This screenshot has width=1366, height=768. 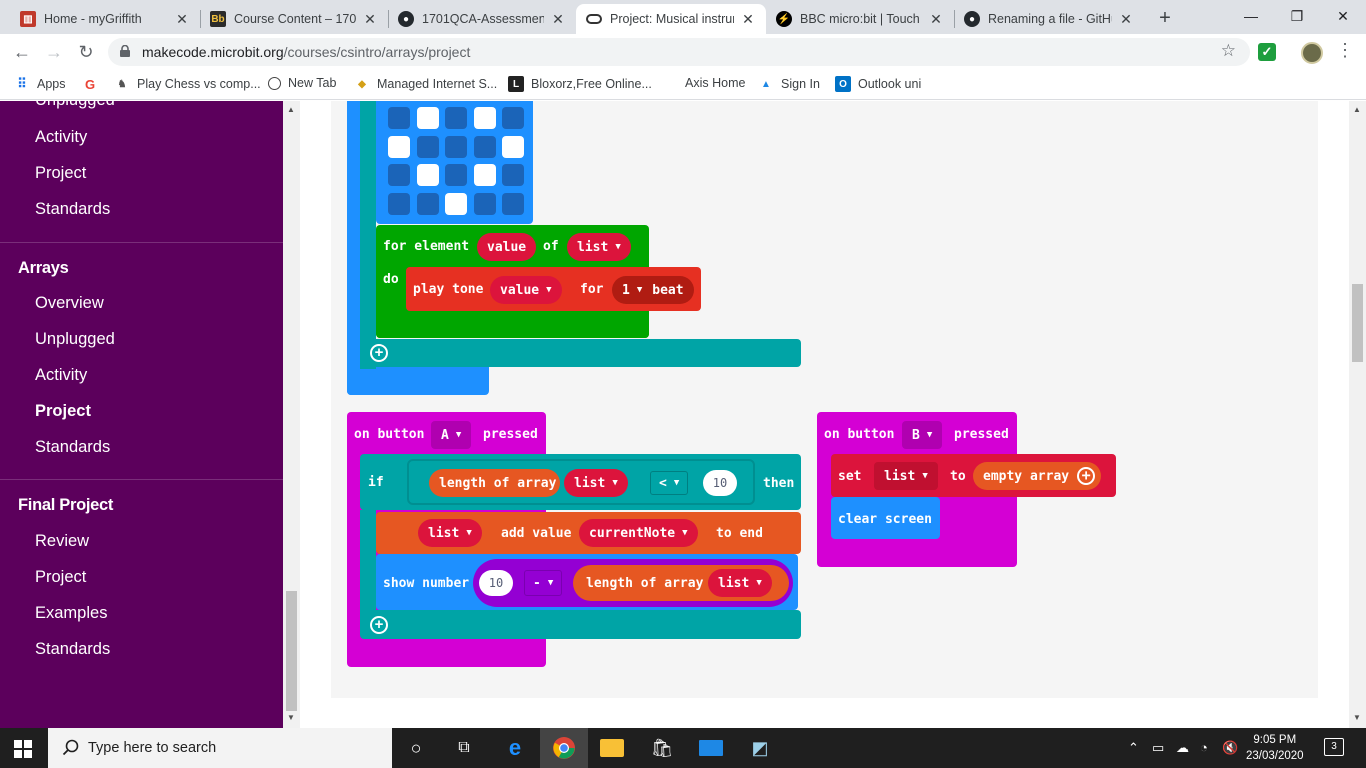 What do you see at coordinates (1357, 323) in the screenshot?
I see `page-scroll-thumb` at bounding box center [1357, 323].